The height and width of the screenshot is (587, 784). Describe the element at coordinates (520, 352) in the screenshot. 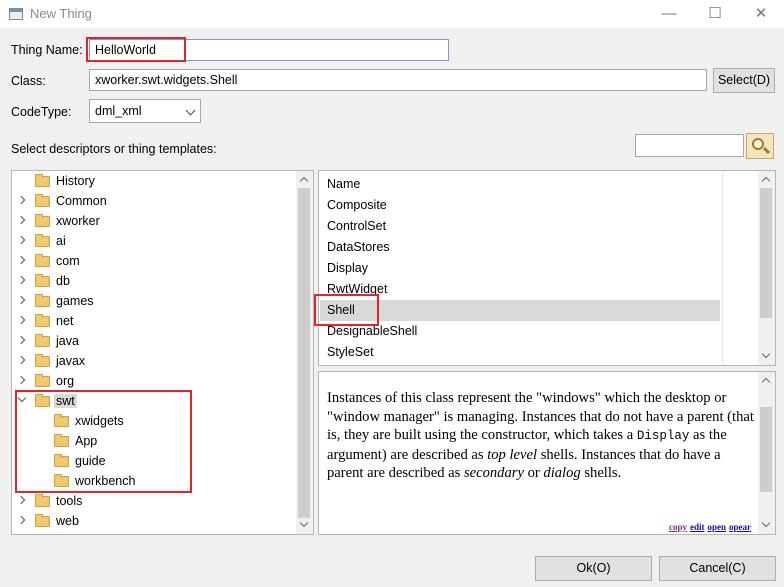

I see `list-item-styleset: StyleSet` at that location.